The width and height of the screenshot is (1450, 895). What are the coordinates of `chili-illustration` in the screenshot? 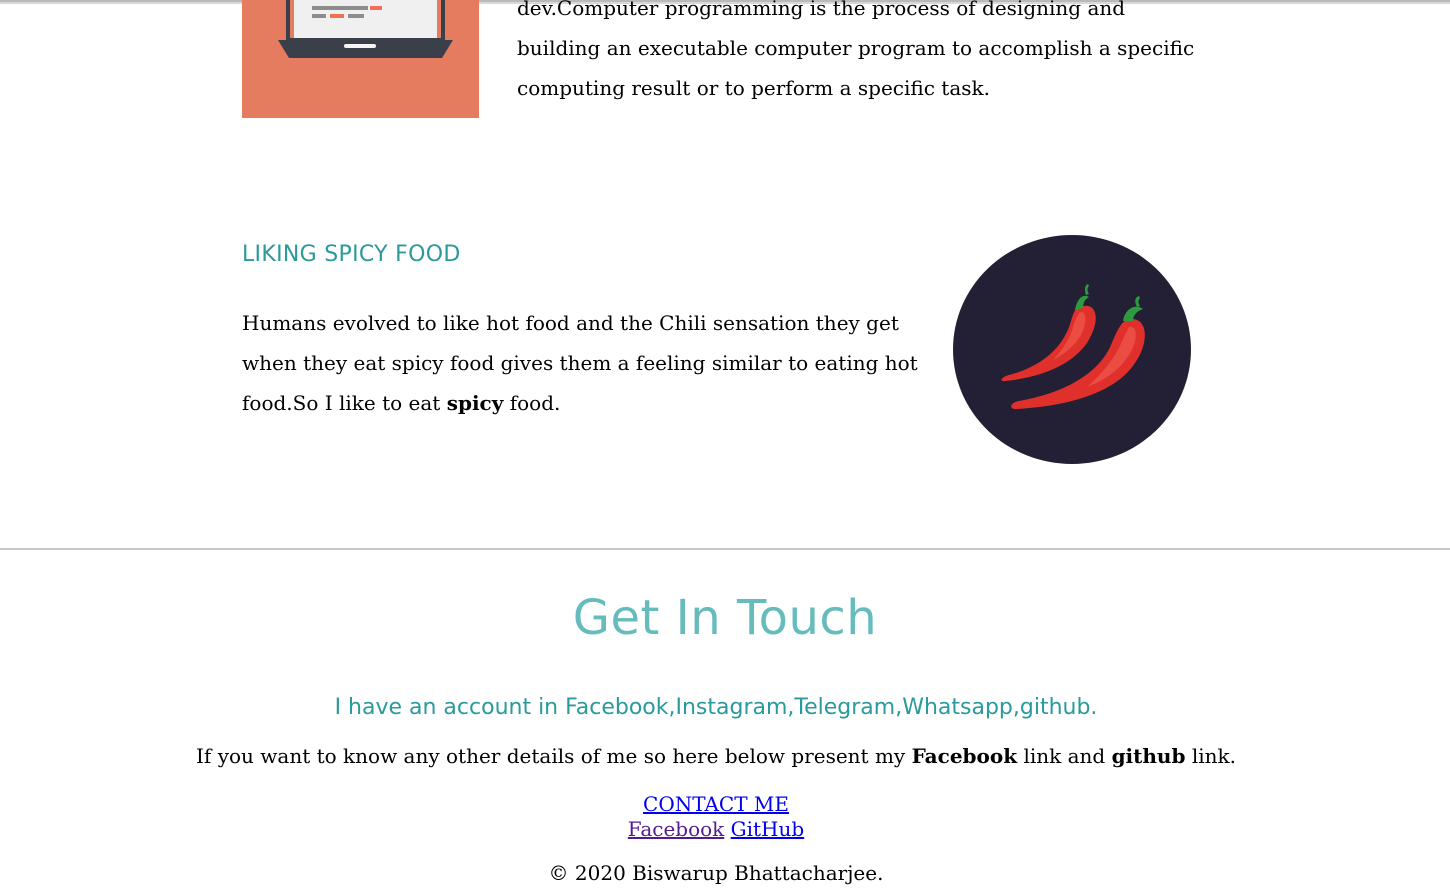 It's located at (1072, 349).